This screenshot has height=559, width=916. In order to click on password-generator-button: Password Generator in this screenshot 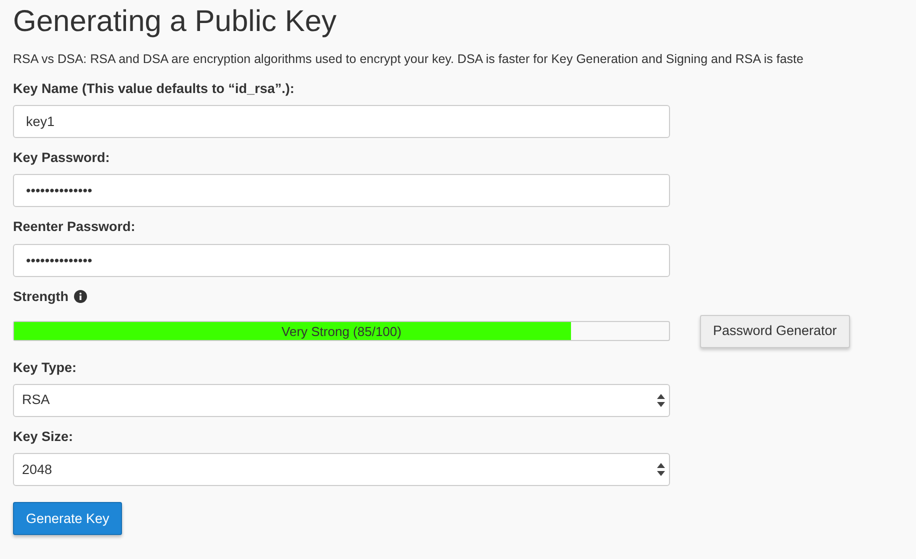, I will do `click(775, 331)`.